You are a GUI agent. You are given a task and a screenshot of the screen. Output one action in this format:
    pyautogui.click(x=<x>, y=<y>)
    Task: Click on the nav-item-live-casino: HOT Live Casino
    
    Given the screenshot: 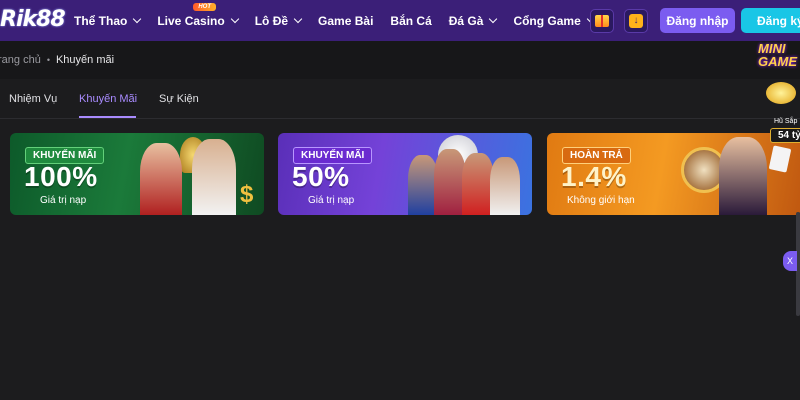 What is the action you would take?
    pyautogui.click(x=198, y=15)
    